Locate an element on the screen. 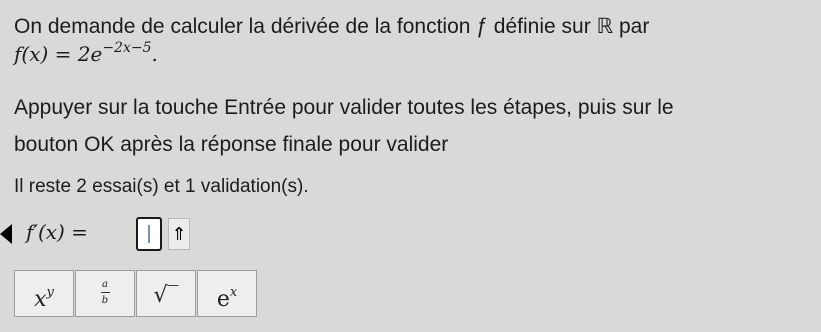 This screenshot has width=821, height=332. fraction-numerator: a is located at coordinates (105, 284).